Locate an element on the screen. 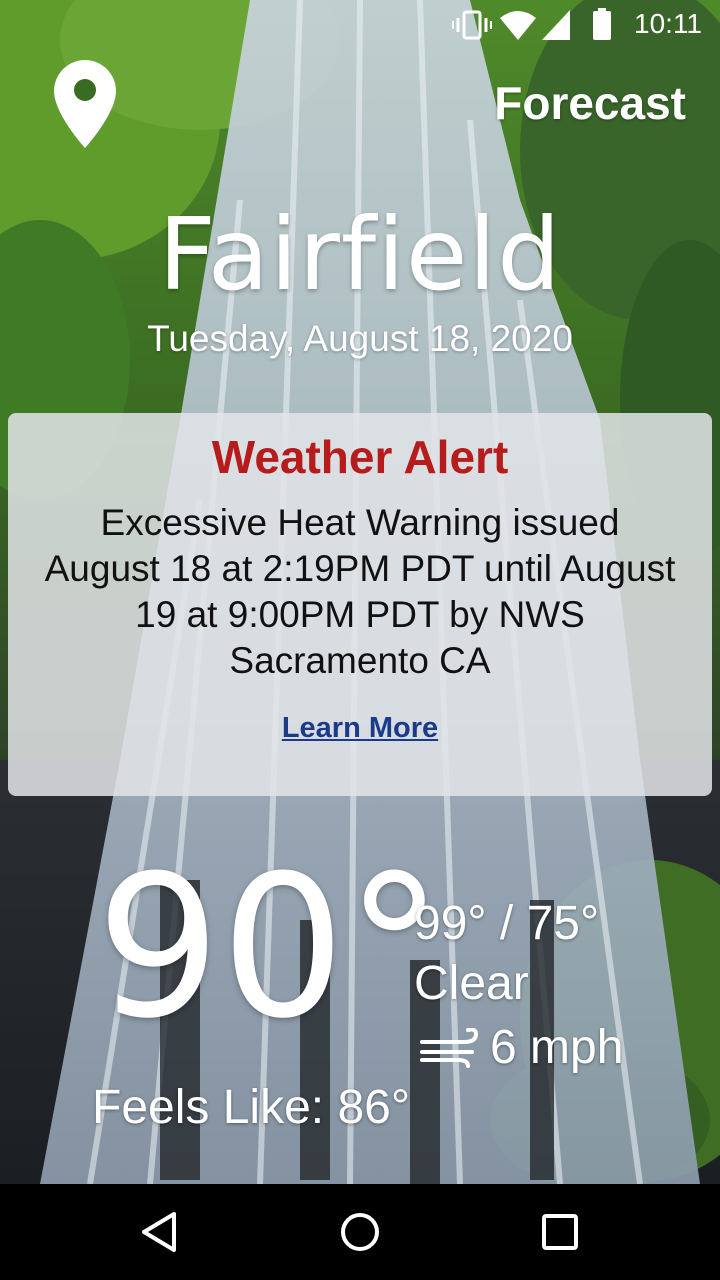  feels-like: Feels Like: 86° is located at coordinates (251, 1107).